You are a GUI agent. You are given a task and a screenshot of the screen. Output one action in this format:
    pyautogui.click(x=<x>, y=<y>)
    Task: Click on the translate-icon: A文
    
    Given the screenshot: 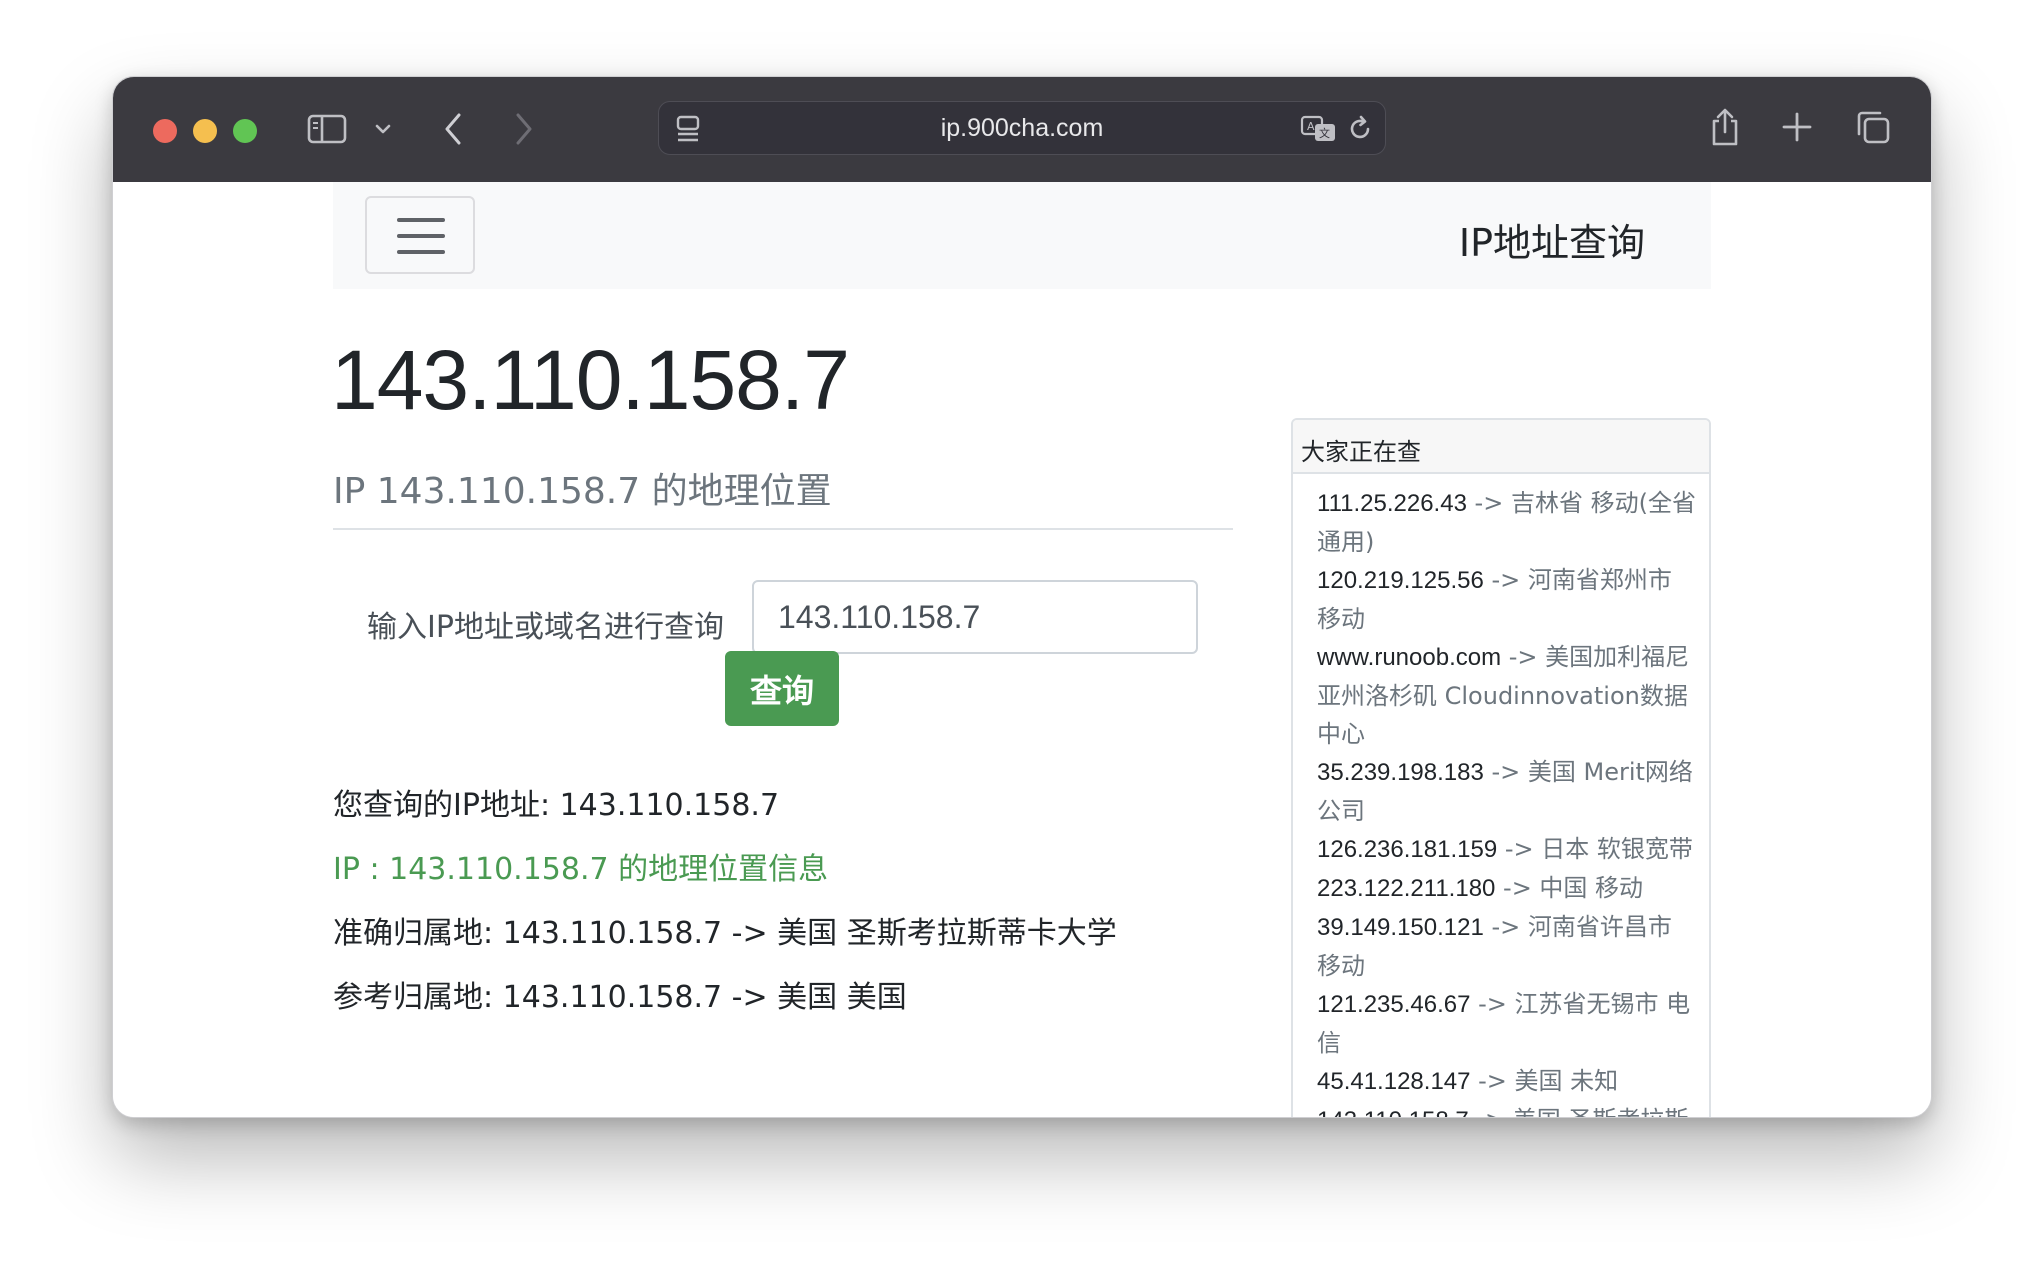 What is the action you would take?
    pyautogui.click(x=1319, y=129)
    